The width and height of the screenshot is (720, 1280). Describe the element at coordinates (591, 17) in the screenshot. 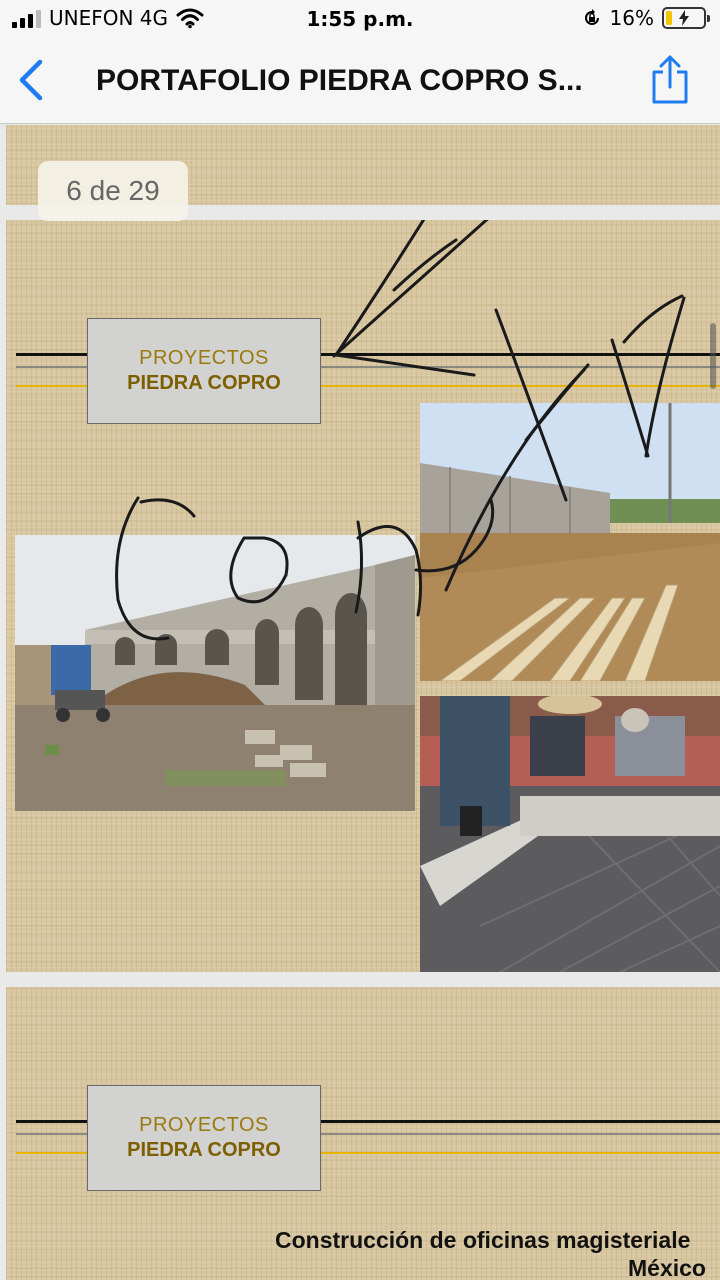

I see `orientation-lock-icon` at that location.